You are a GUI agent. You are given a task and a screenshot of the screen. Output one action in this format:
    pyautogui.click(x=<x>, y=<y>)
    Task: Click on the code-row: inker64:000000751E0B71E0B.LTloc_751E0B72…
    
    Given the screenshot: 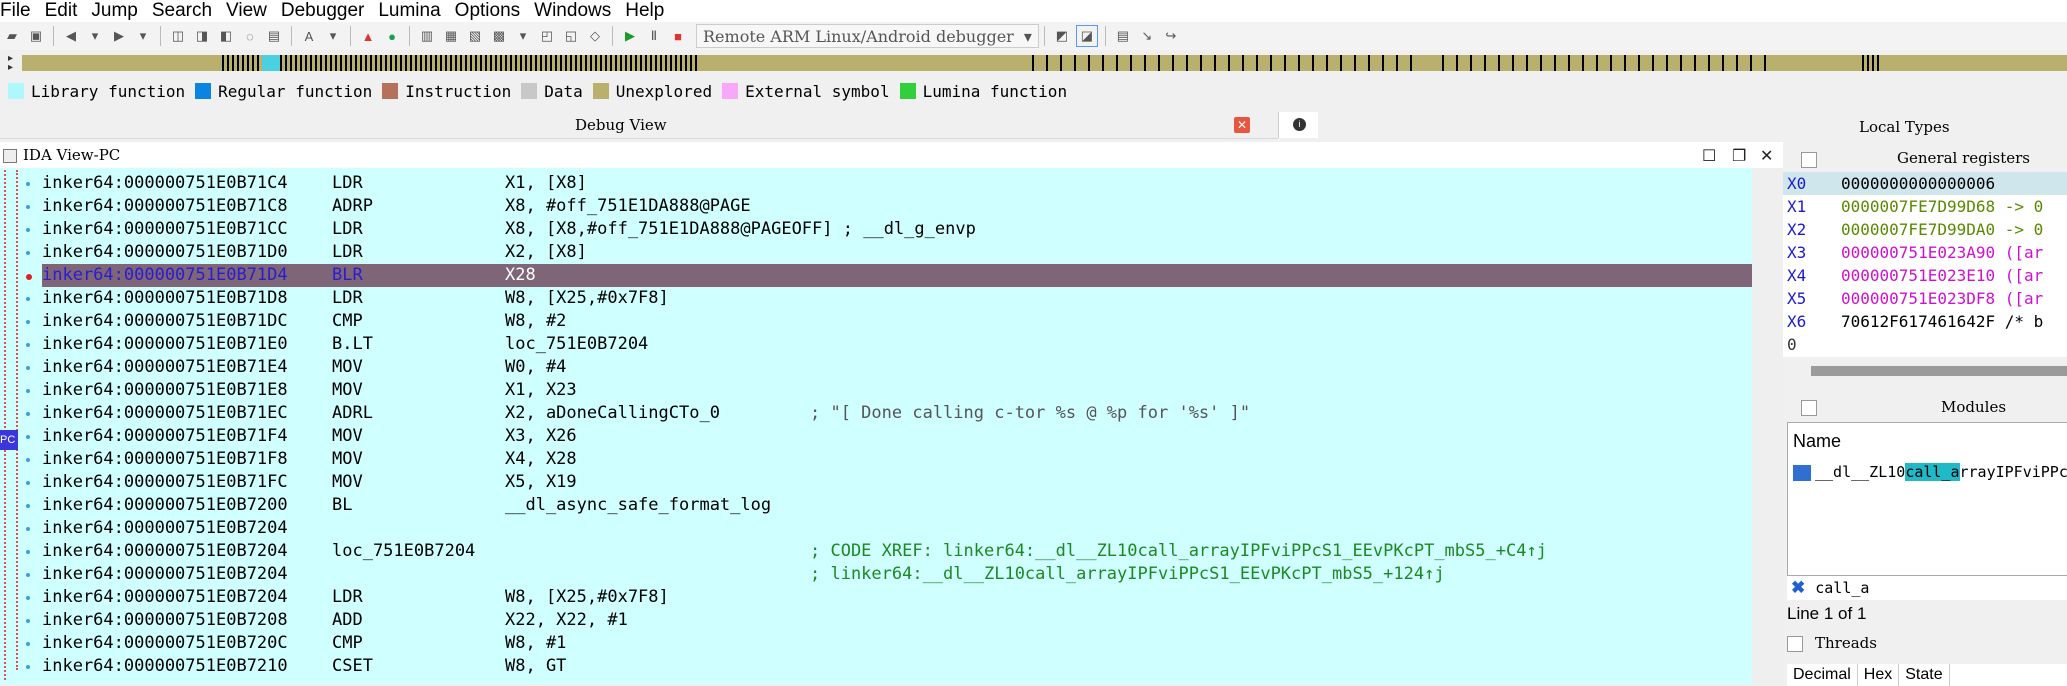 What is the action you would take?
    pyautogui.click(x=897, y=344)
    